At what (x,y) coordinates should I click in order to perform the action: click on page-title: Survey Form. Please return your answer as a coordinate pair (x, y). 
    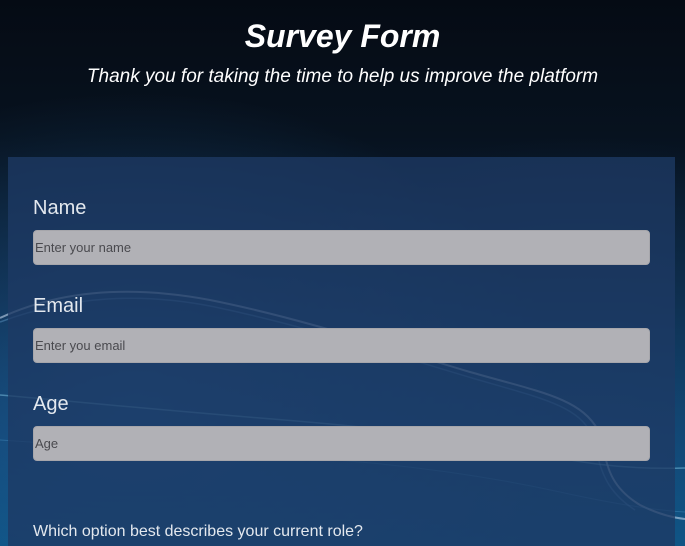
    Looking at the image, I should click on (342, 36).